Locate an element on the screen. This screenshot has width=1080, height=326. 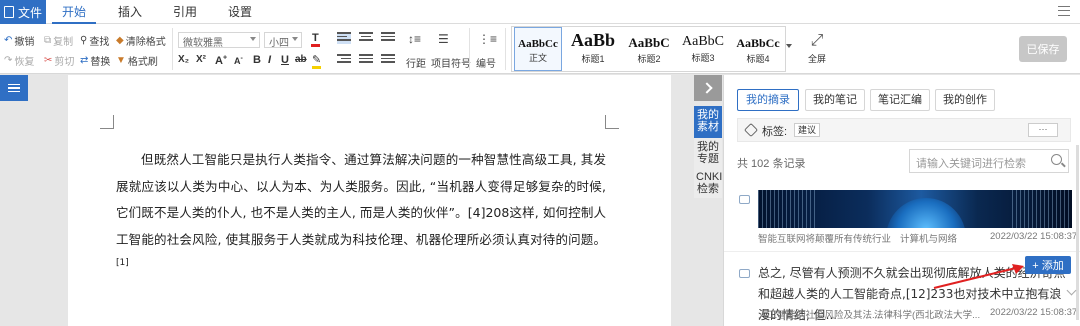
tab-my-excerpts: 我的摘录 is located at coordinates (768, 100).